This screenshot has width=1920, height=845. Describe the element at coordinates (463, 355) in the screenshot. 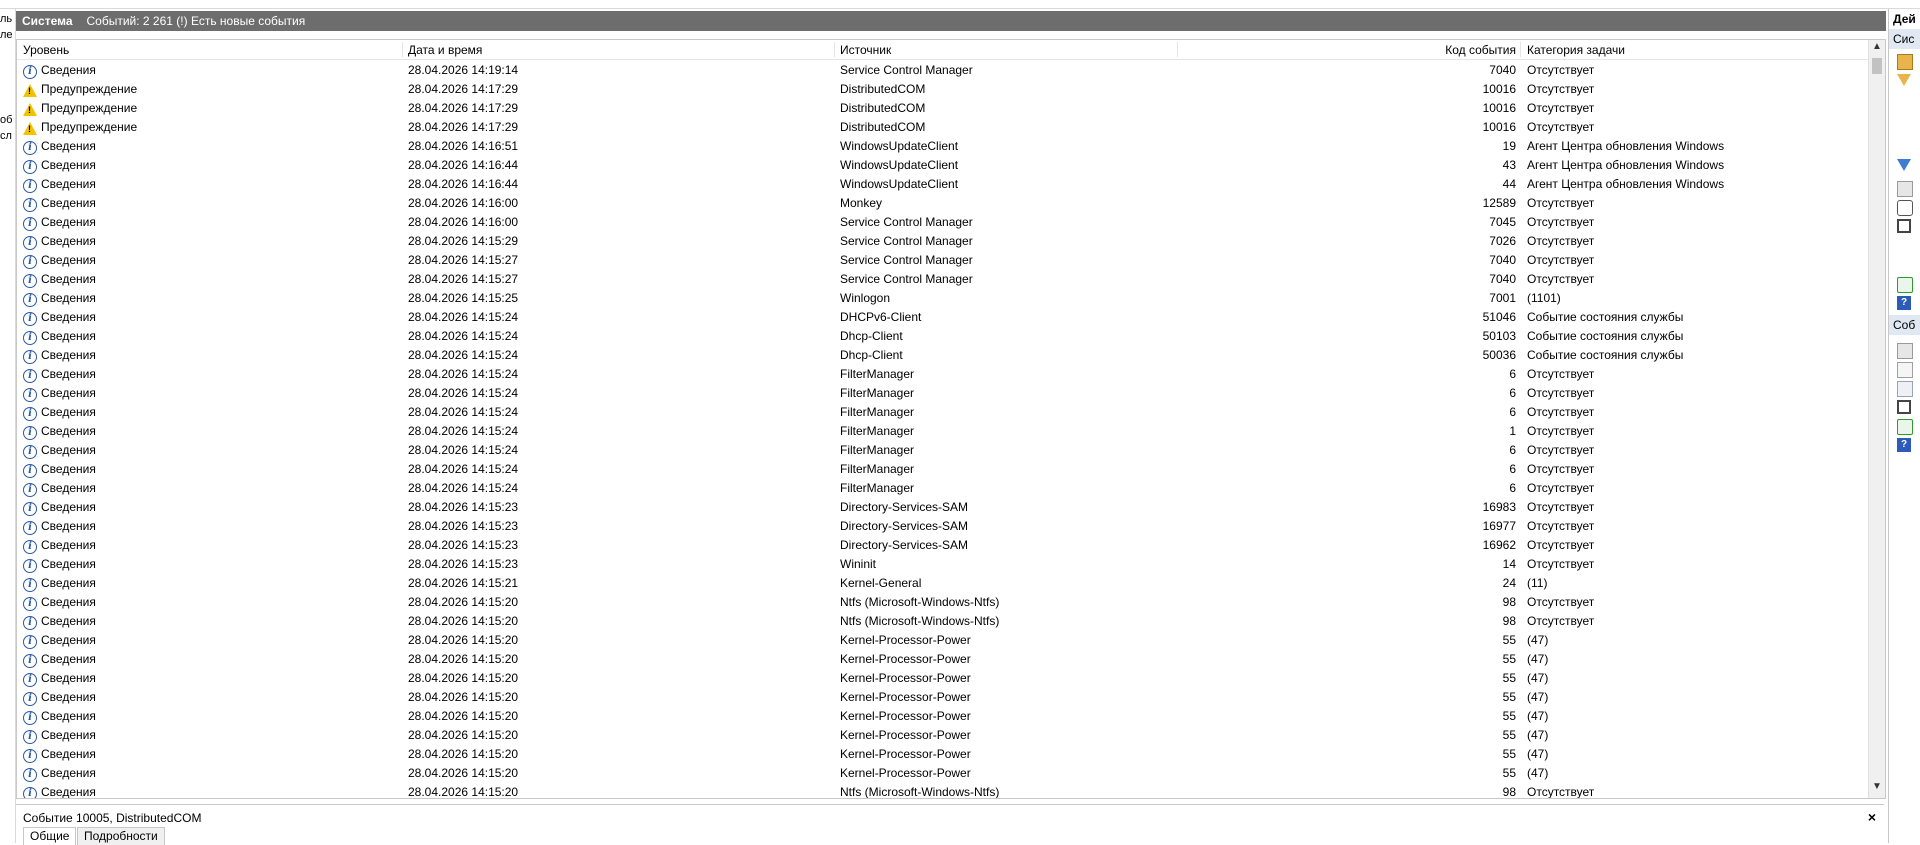

I see `cell-date: 28.04.2026 14:15:24` at that location.